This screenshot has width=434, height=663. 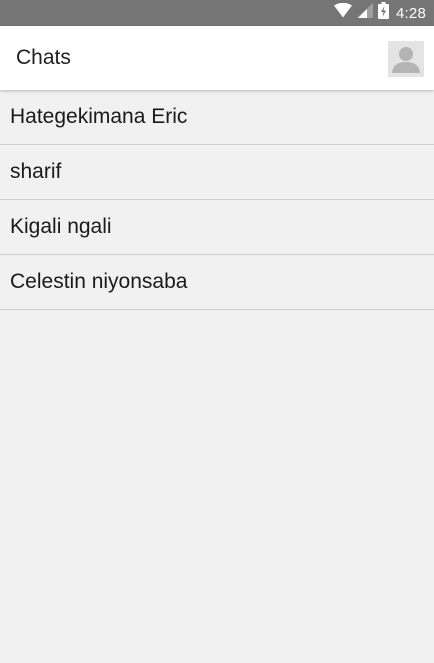 What do you see at coordinates (217, 172) in the screenshot?
I see `chat-list-item: sharif` at bounding box center [217, 172].